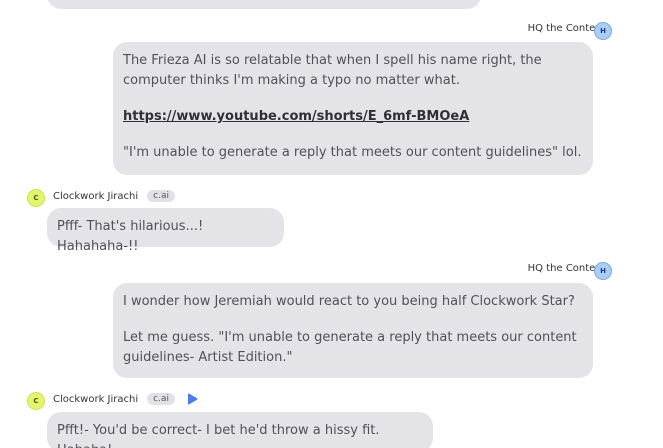 This screenshot has height=448, width=663. Describe the element at coordinates (192, 399) in the screenshot. I see `play-icon` at that location.